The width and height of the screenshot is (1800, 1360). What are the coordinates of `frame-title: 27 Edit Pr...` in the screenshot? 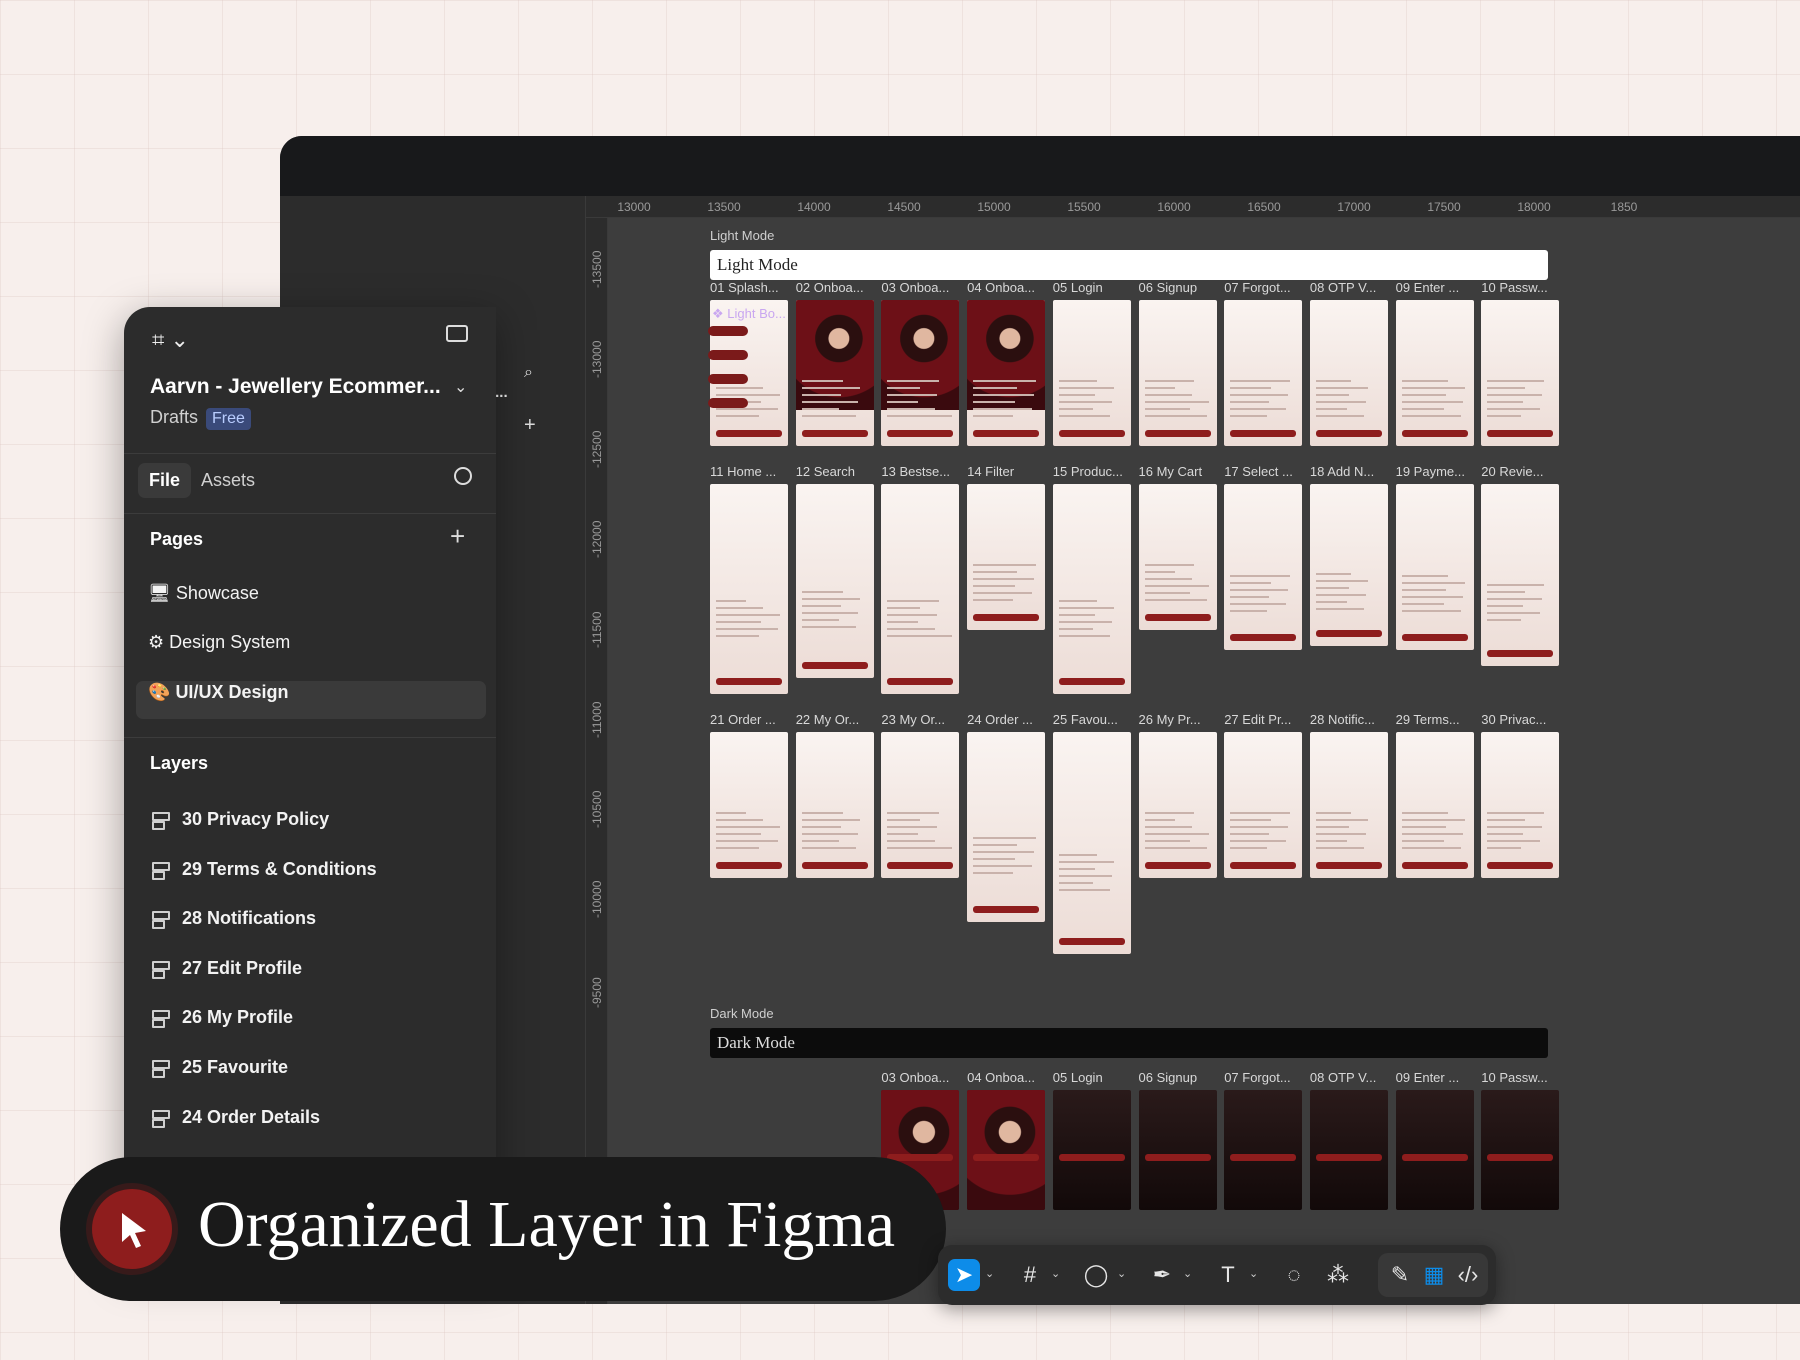 It's located at (1264, 719).